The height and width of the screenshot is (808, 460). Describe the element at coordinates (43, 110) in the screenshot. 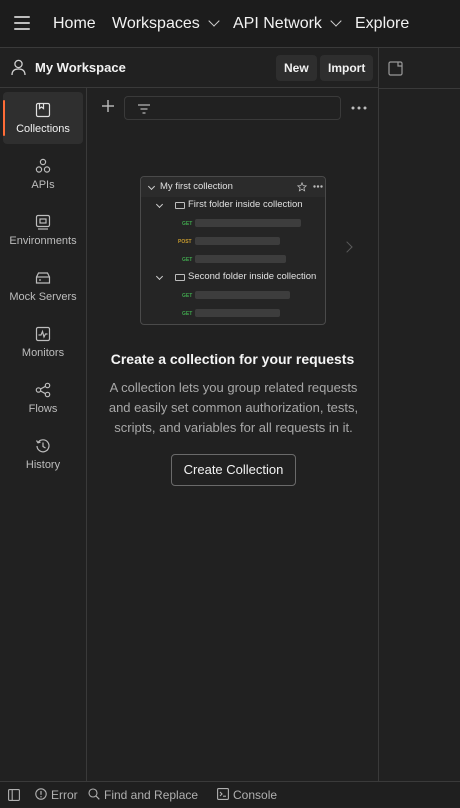

I see `collections-icon` at that location.